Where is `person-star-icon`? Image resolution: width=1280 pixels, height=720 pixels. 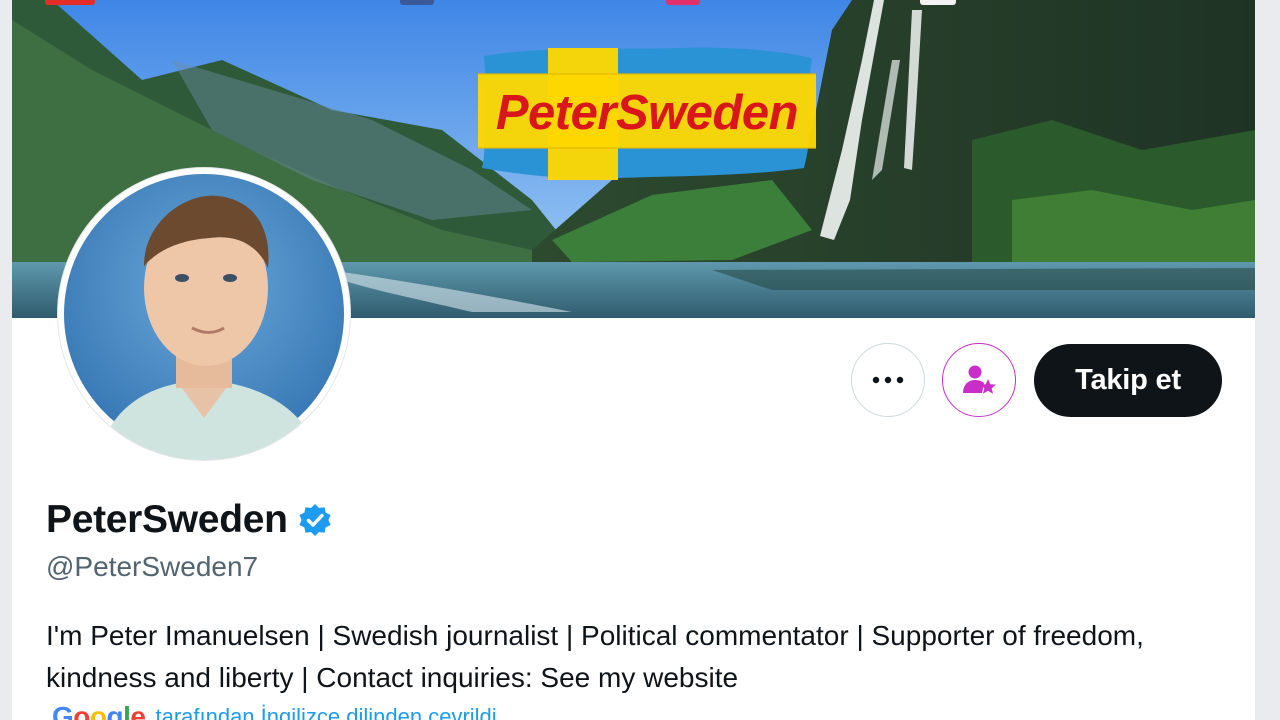 person-star-icon is located at coordinates (979, 379).